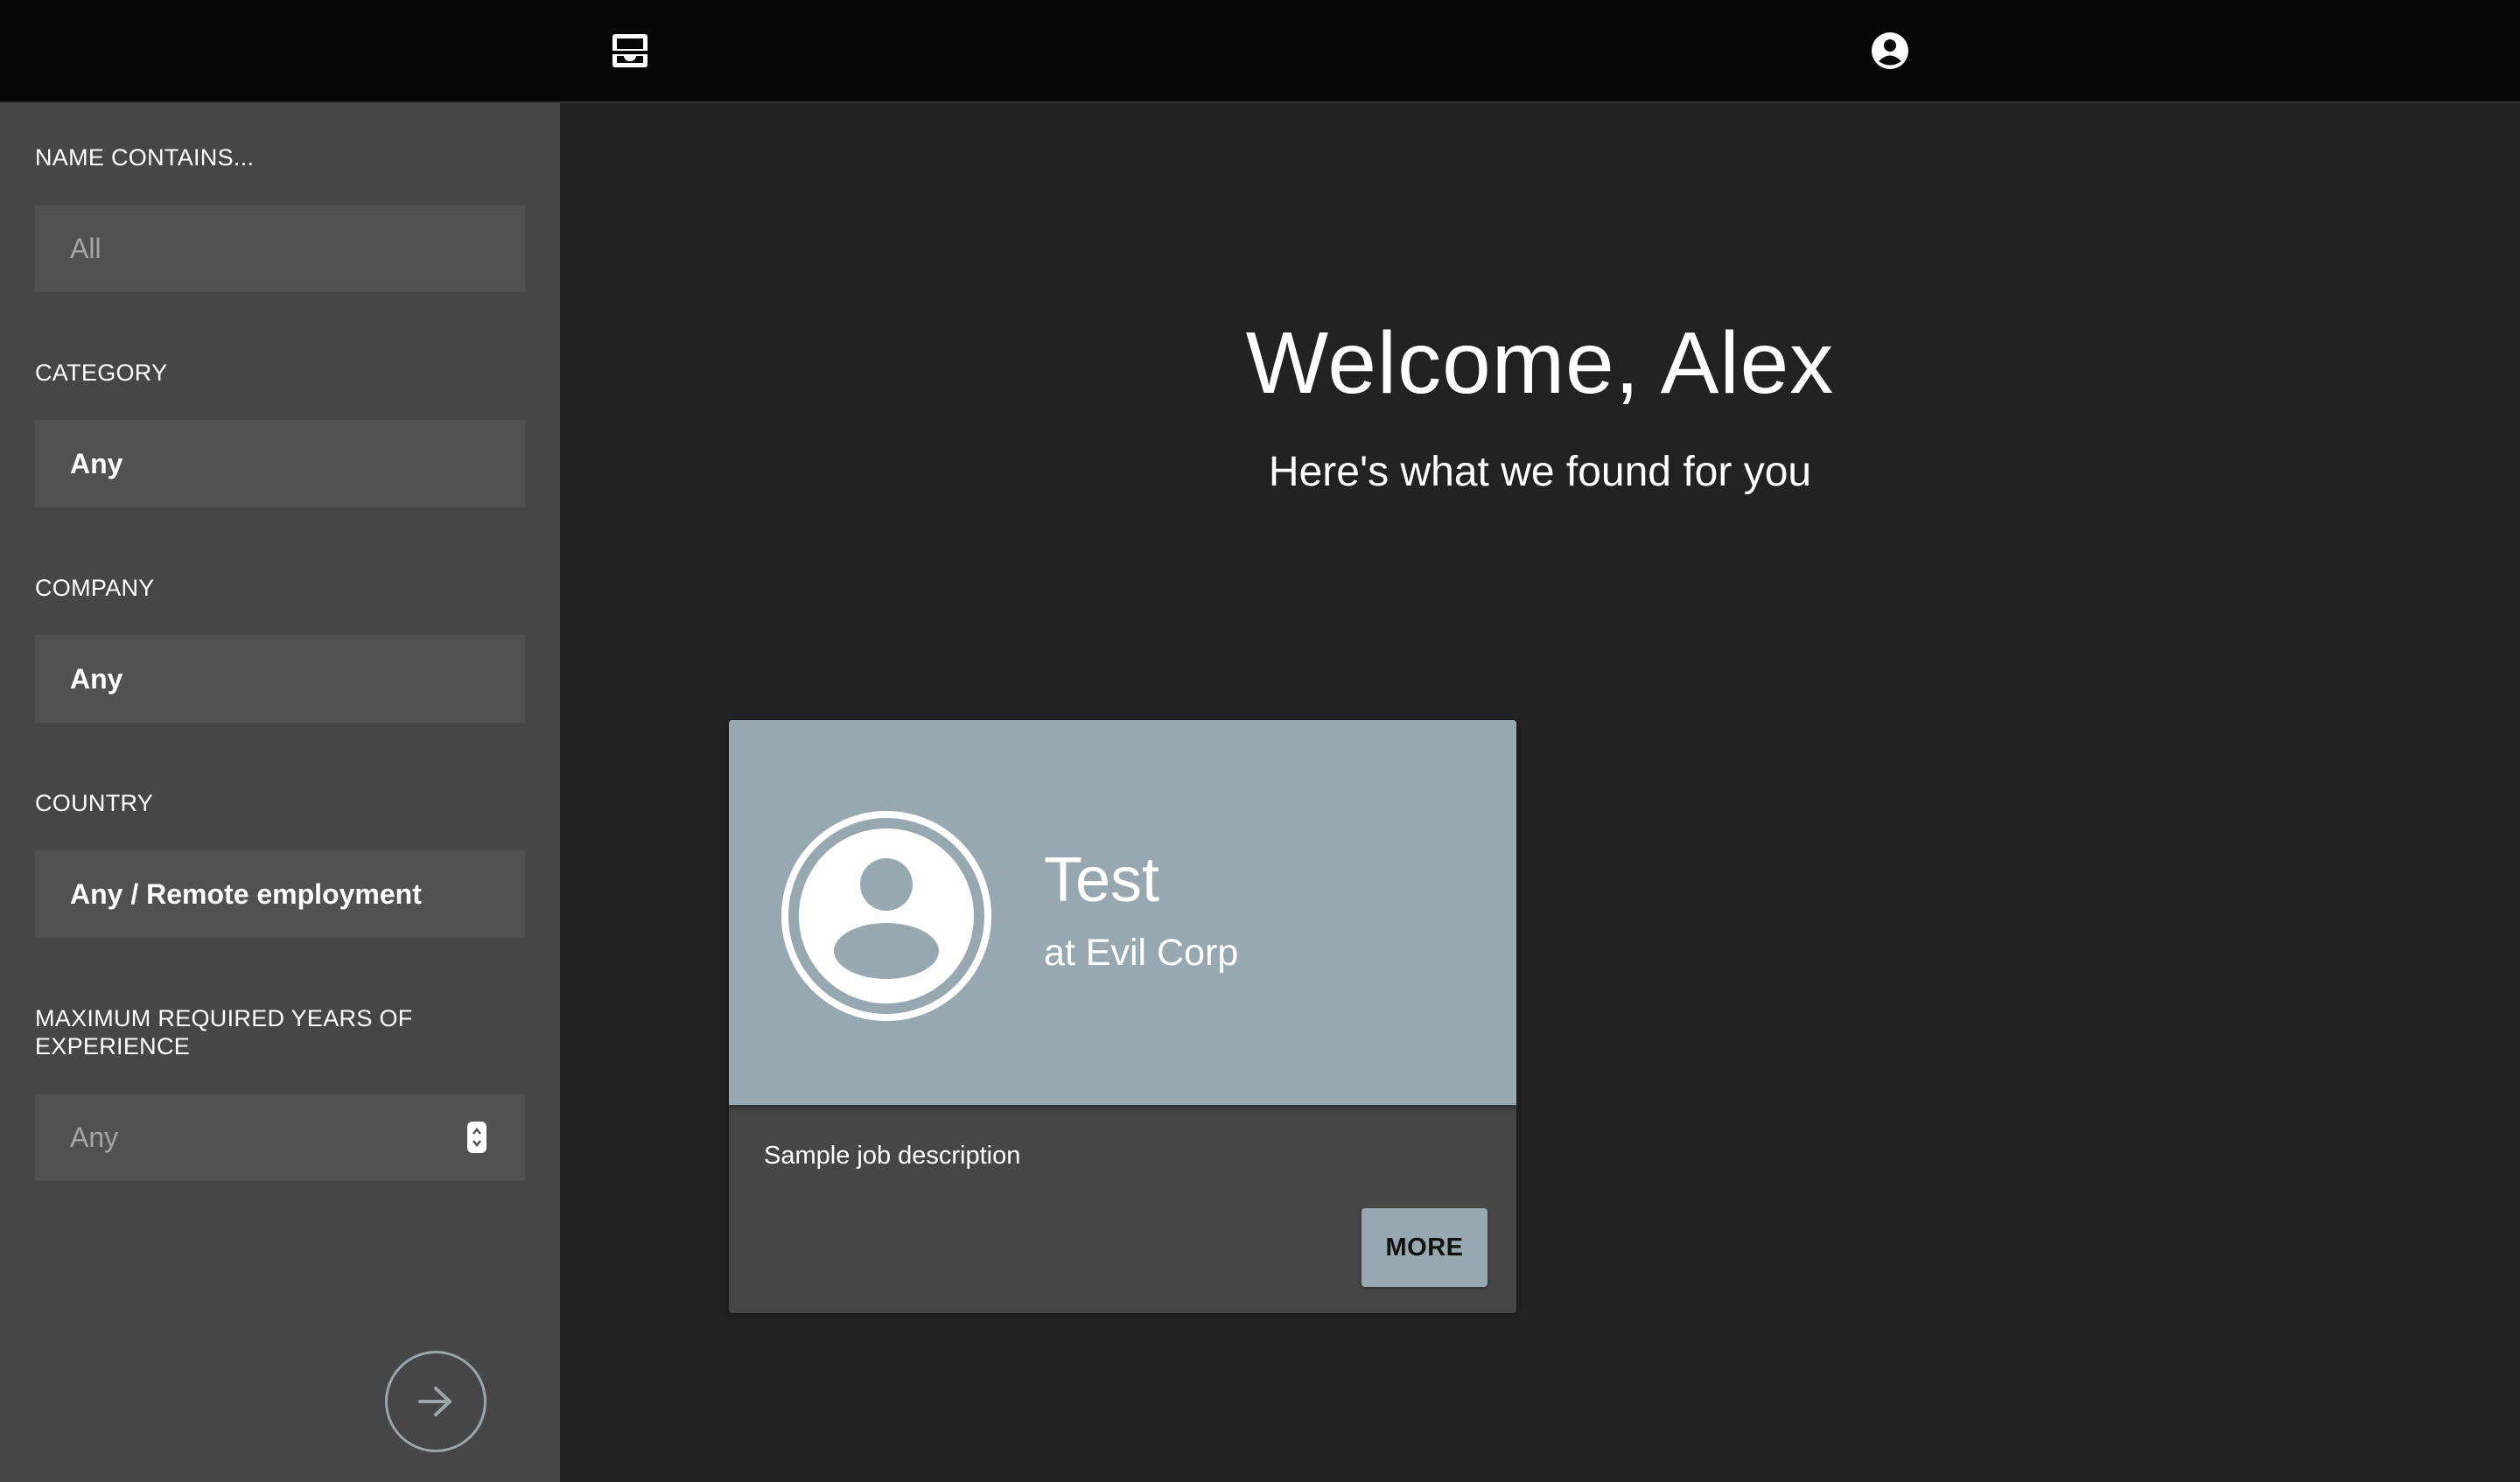  What do you see at coordinates (892, 1156) in the screenshot?
I see `job-description: Sample job description` at bounding box center [892, 1156].